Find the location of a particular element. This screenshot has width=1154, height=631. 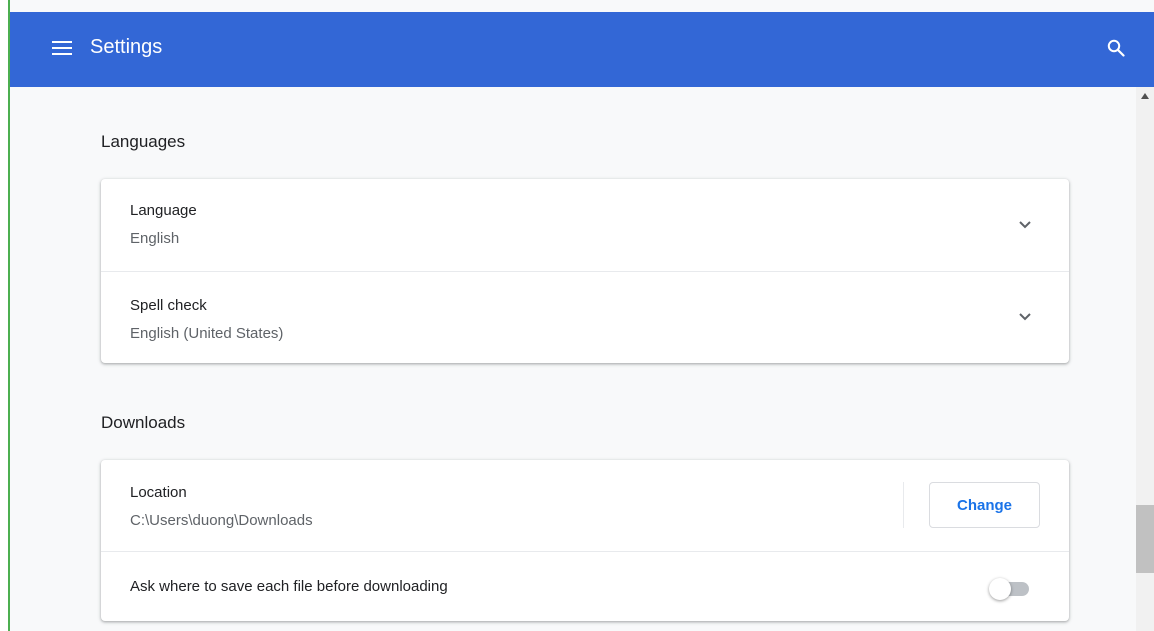

language-label: Language is located at coordinates (163, 210).